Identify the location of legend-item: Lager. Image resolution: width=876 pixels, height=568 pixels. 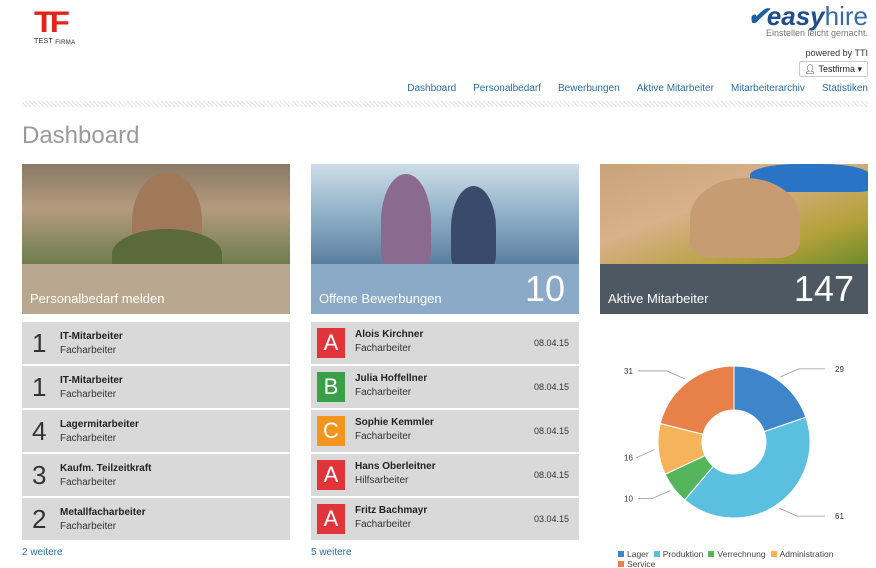
(633, 554).